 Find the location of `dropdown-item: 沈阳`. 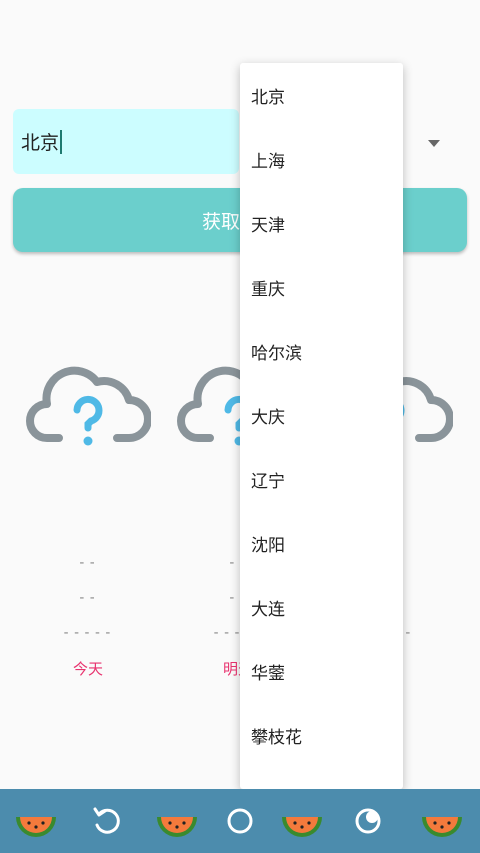

dropdown-item: 沈阳 is located at coordinates (321, 543).